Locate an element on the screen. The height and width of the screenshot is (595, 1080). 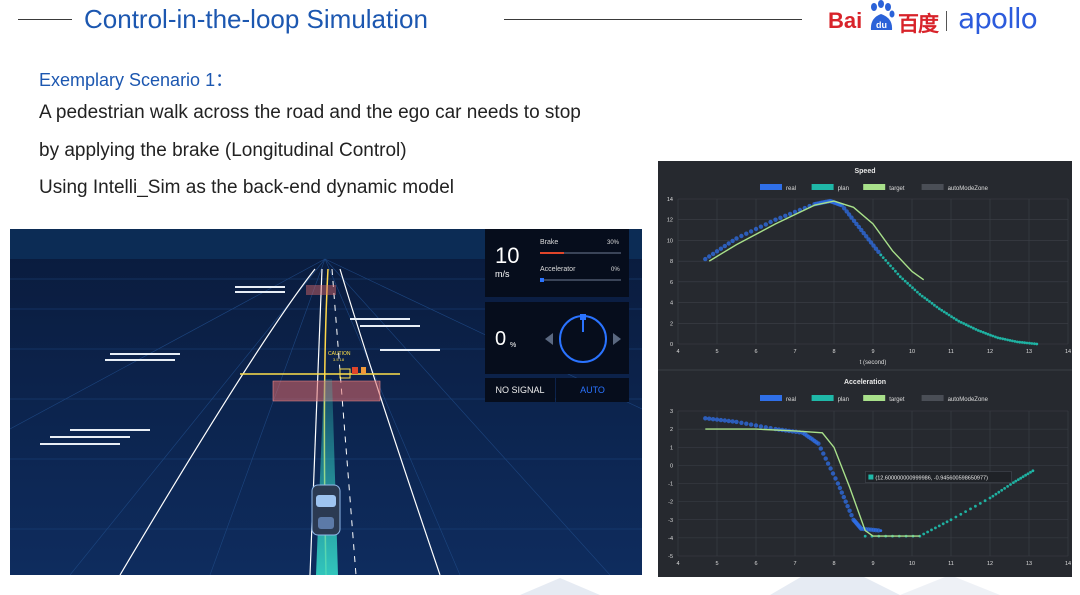
y-tick-label: -4 is located at coordinates (670, 539).